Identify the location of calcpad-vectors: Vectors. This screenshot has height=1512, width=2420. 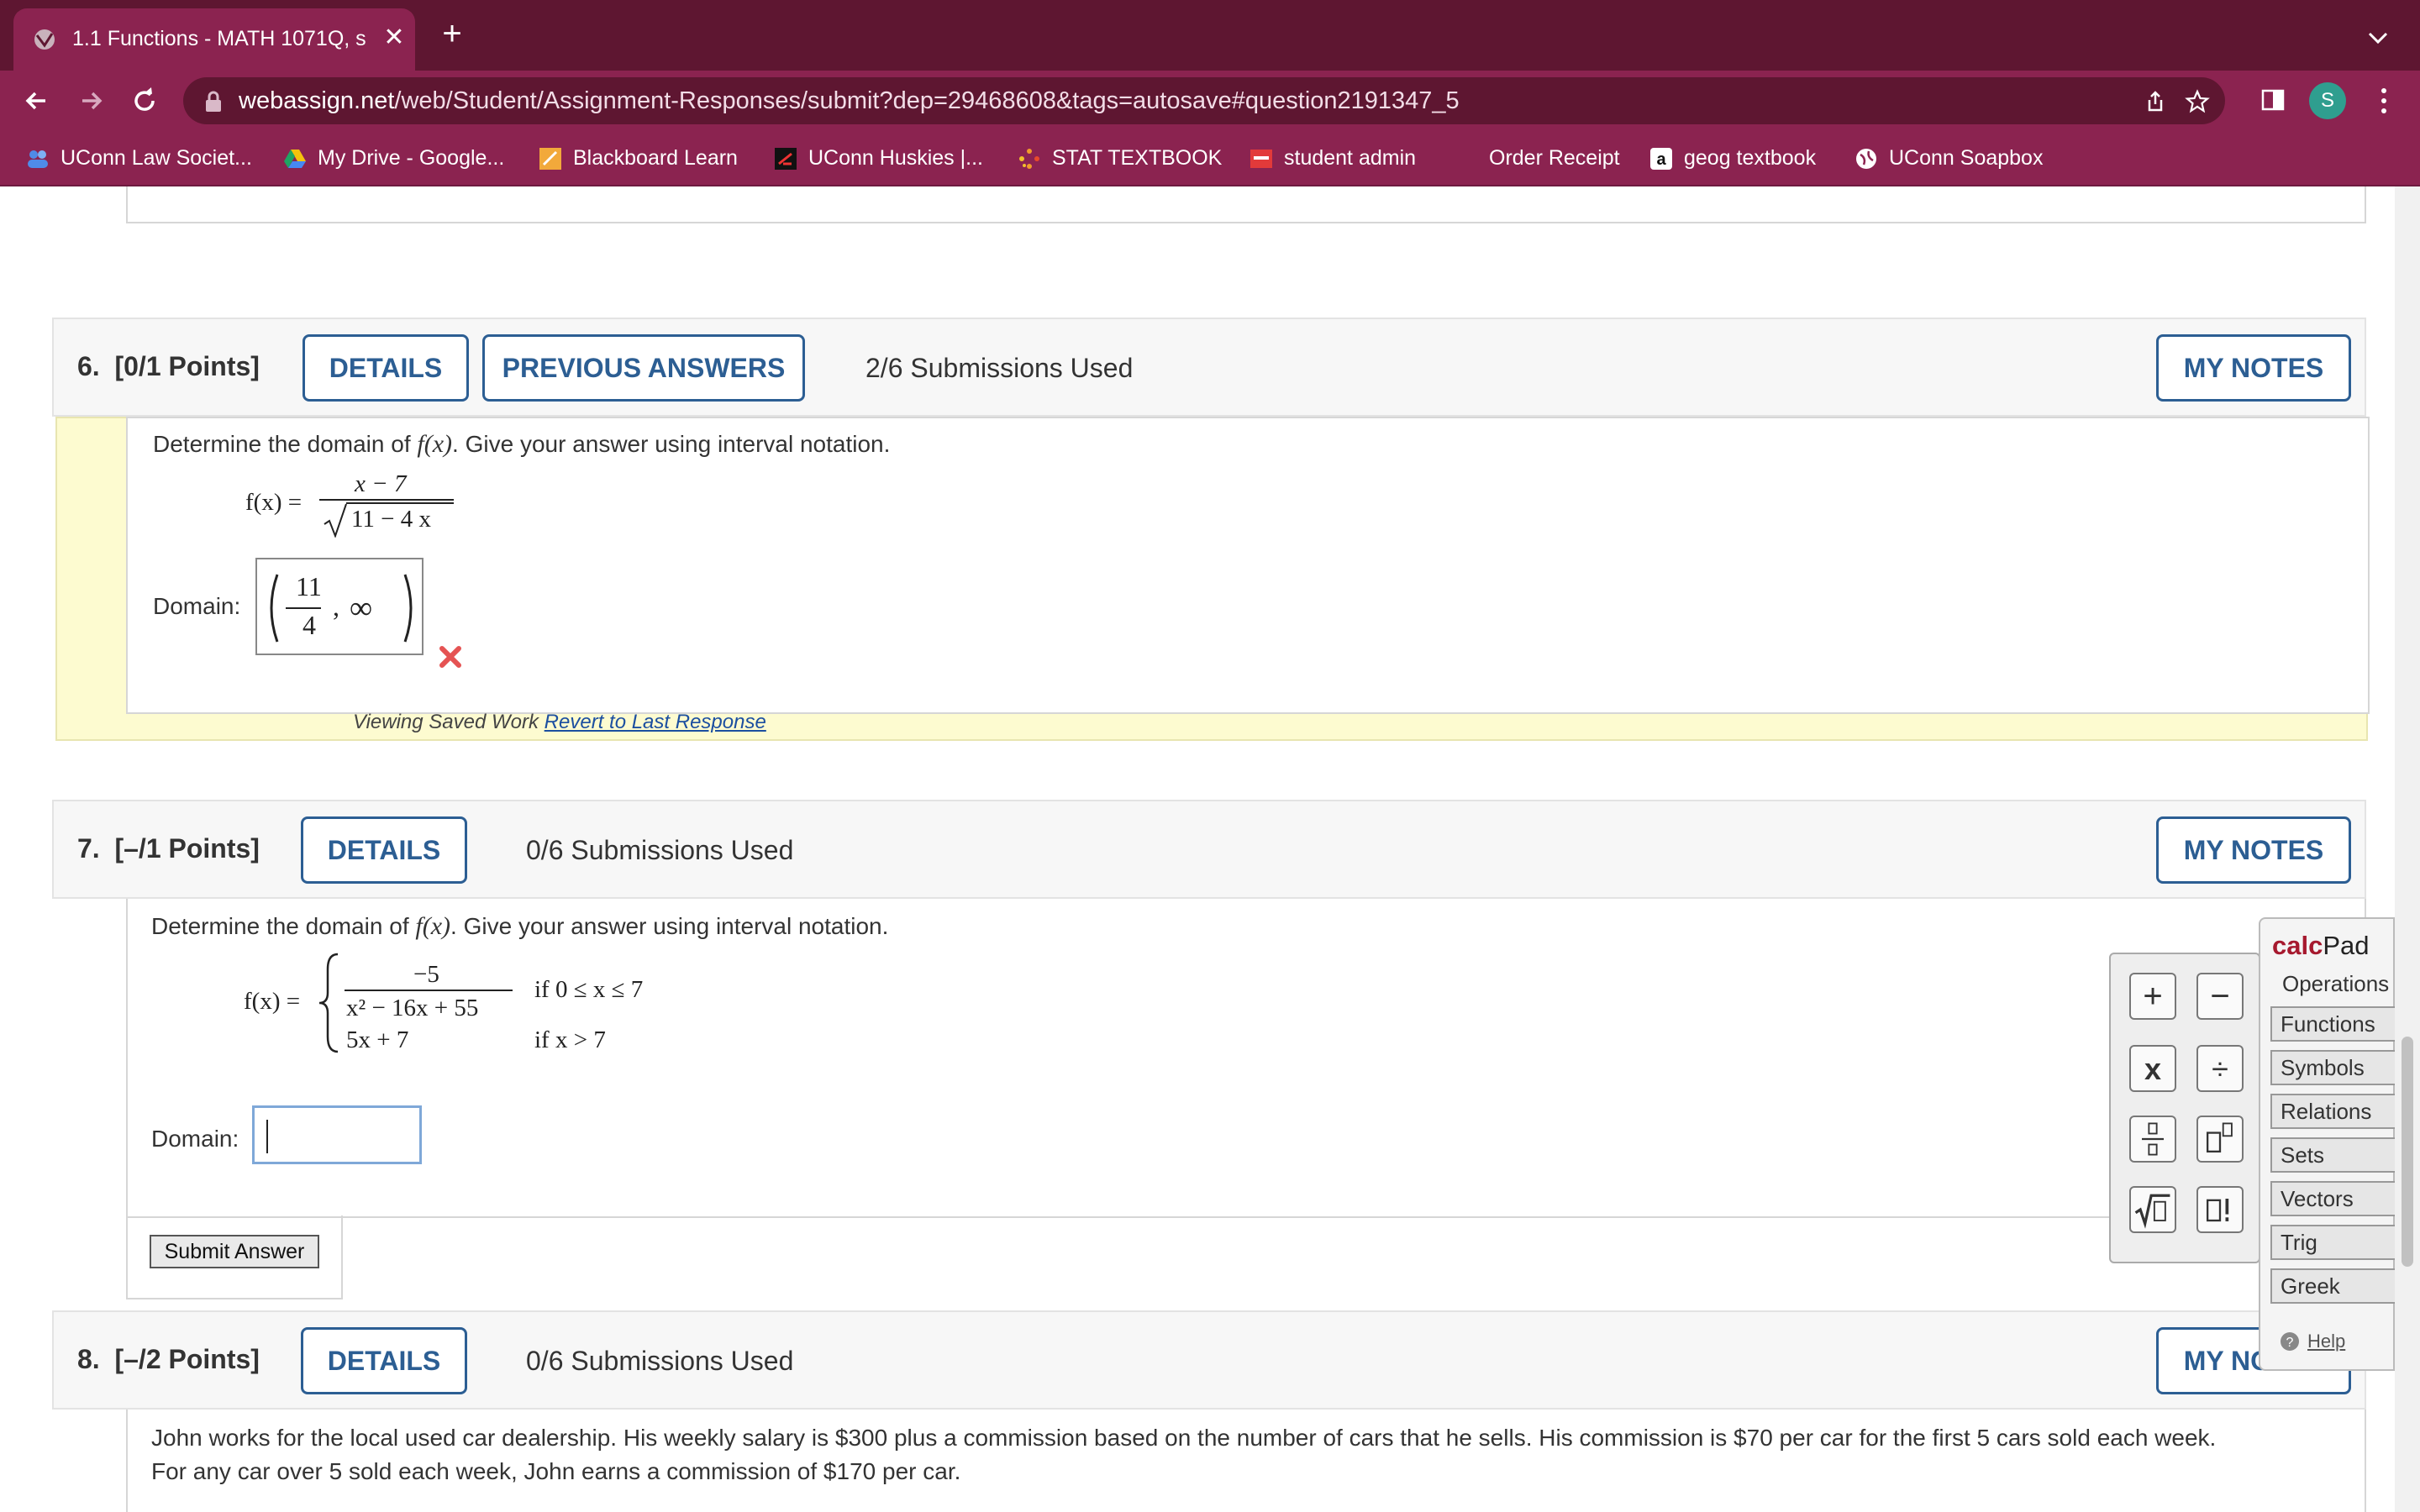
(2333, 1198).